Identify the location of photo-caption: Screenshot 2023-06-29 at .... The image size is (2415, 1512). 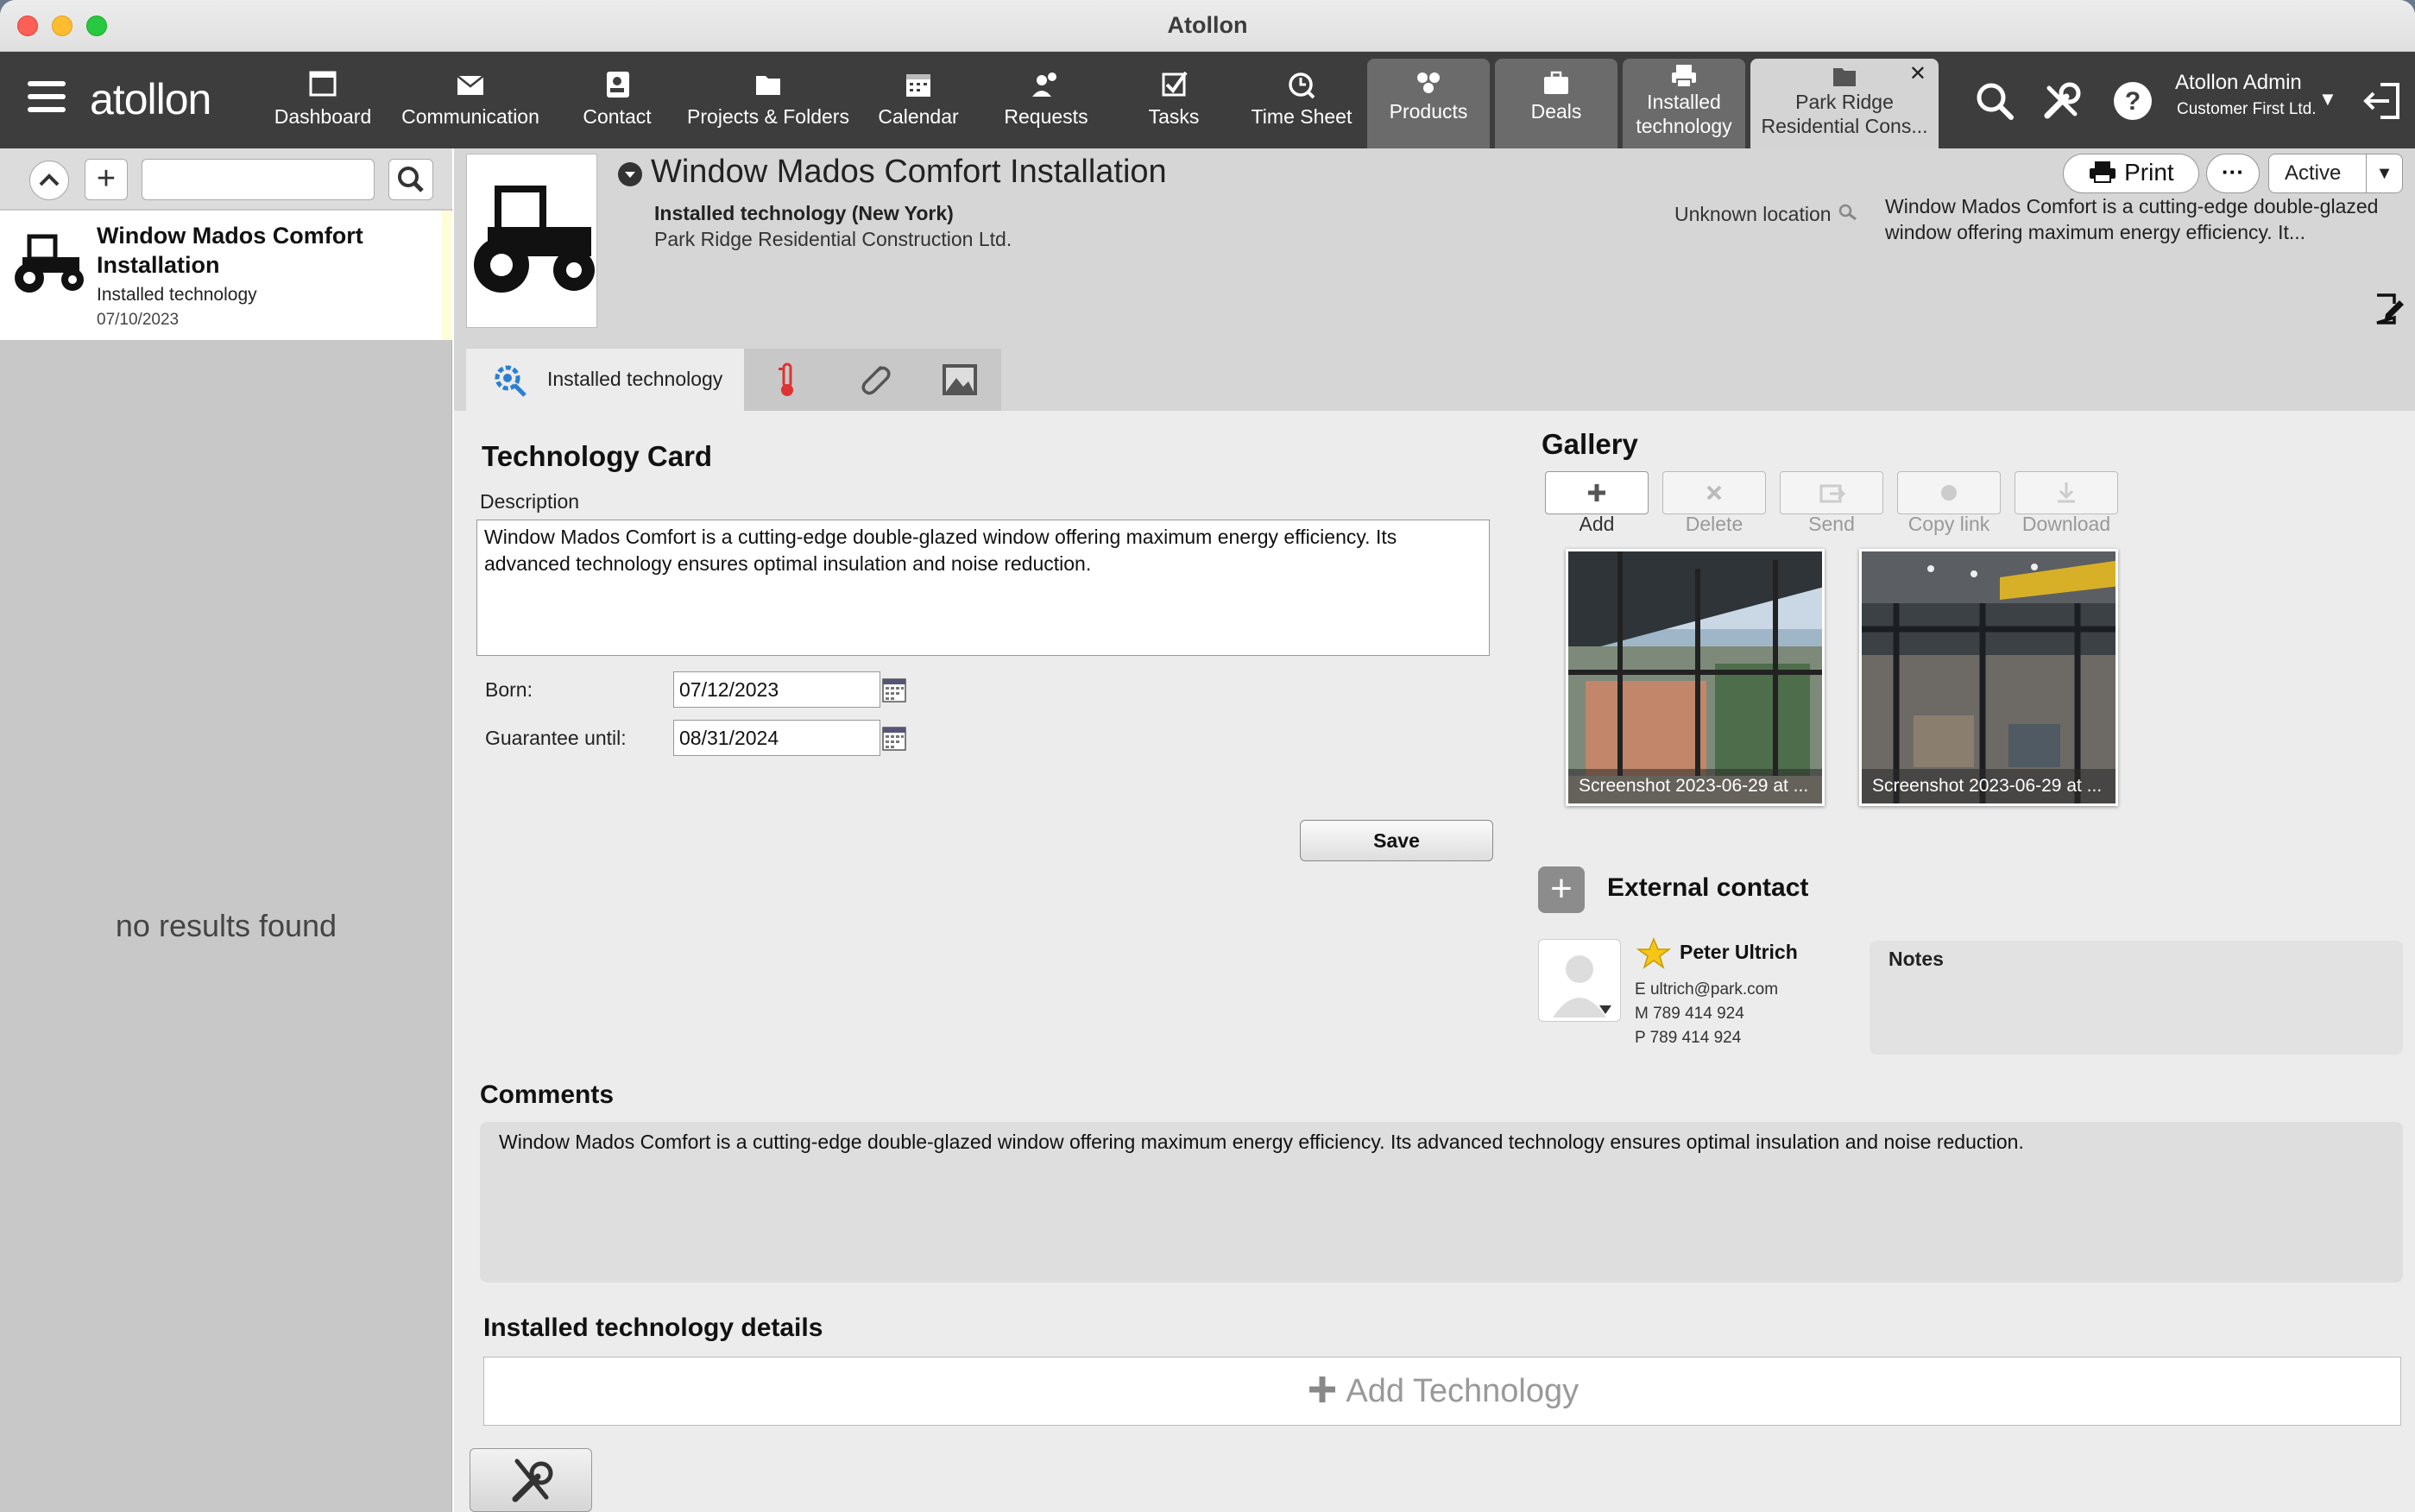
(1695, 786).